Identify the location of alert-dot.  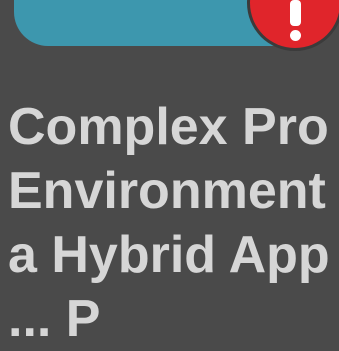
(295, 35).